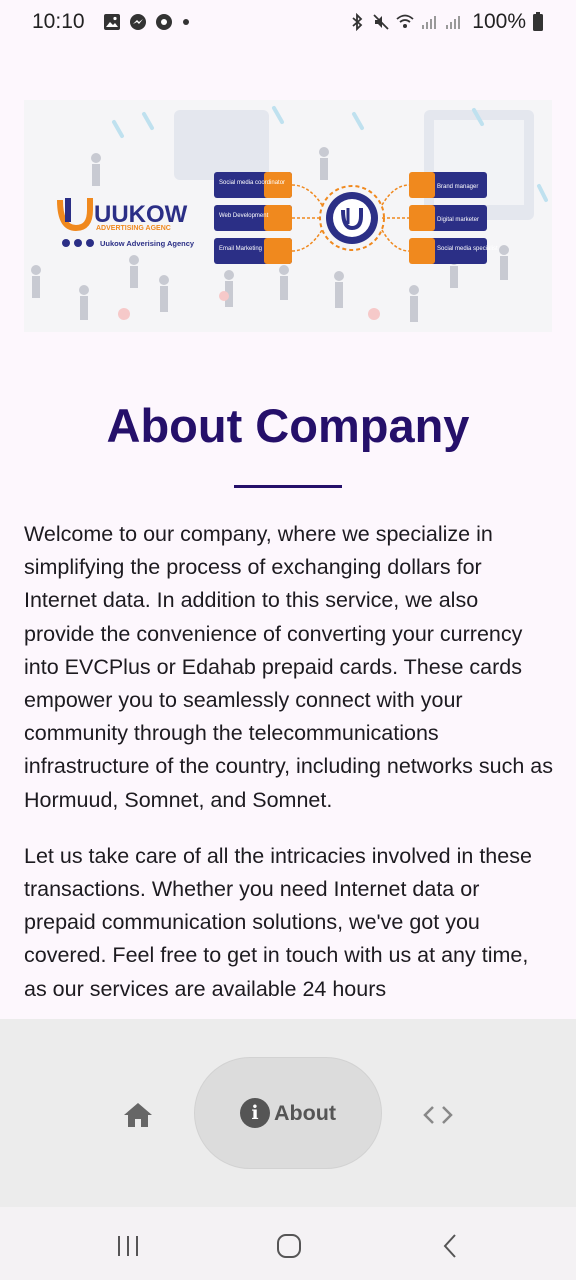  Describe the element at coordinates (141, 214) in the screenshot. I see `banner-brand: UUKOW` at that location.